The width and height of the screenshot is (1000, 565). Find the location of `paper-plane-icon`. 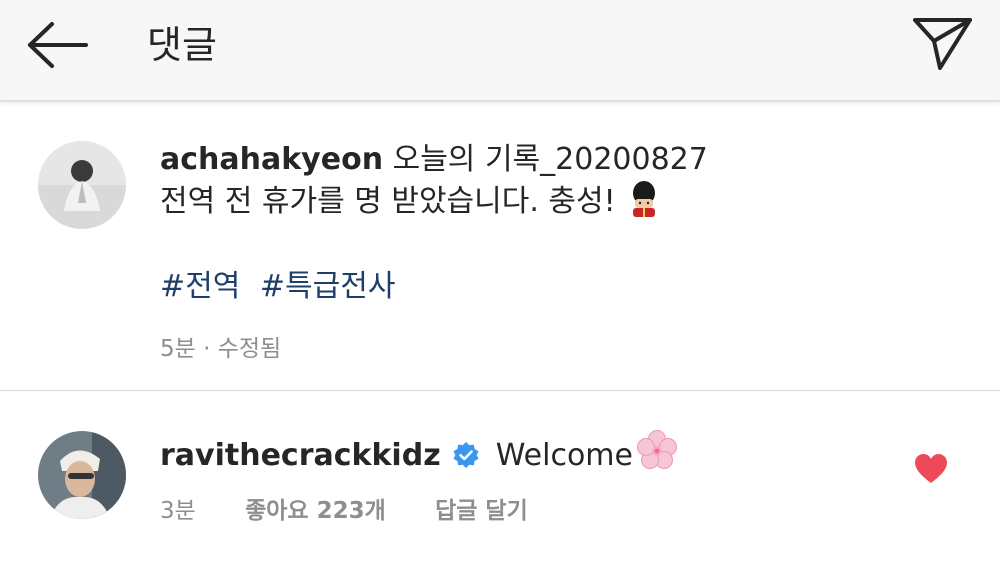

paper-plane-icon is located at coordinates (942, 44).